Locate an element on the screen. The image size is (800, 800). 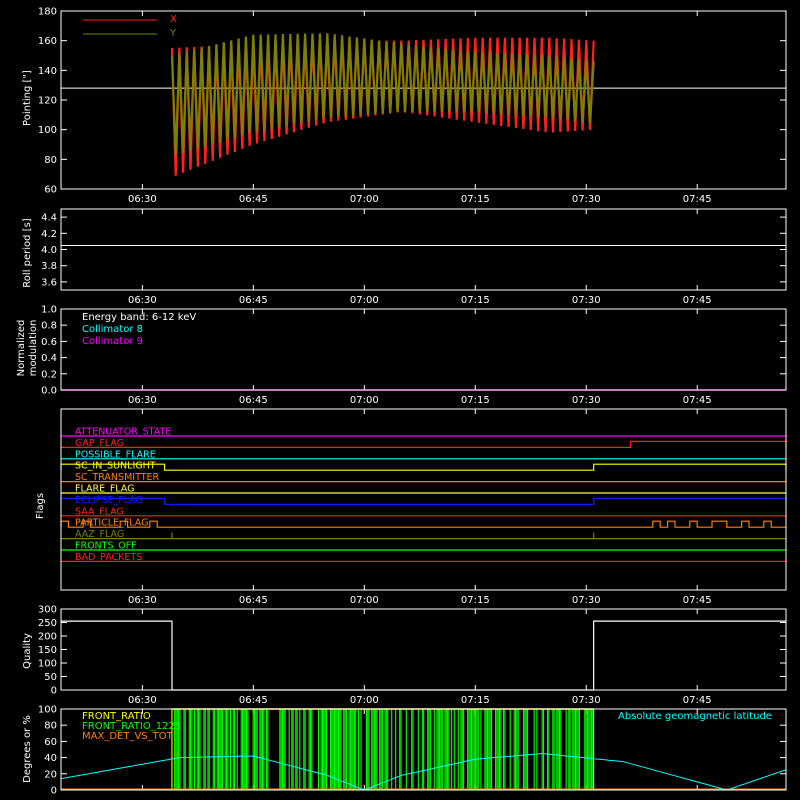
flag-particle-flag-label: PARTICLE_FLAG is located at coordinates (111, 523).